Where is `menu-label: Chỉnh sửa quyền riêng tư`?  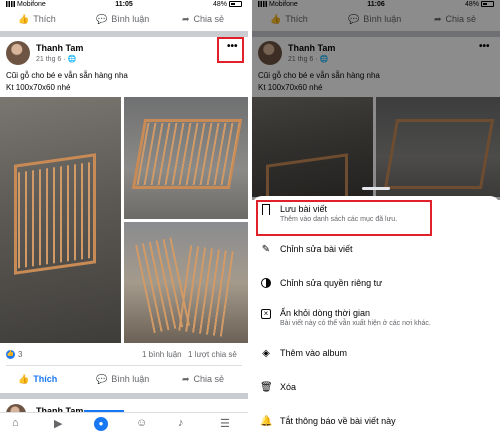 menu-label: Chỉnh sửa quyền riêng tư is located at coordinates (331, 283).